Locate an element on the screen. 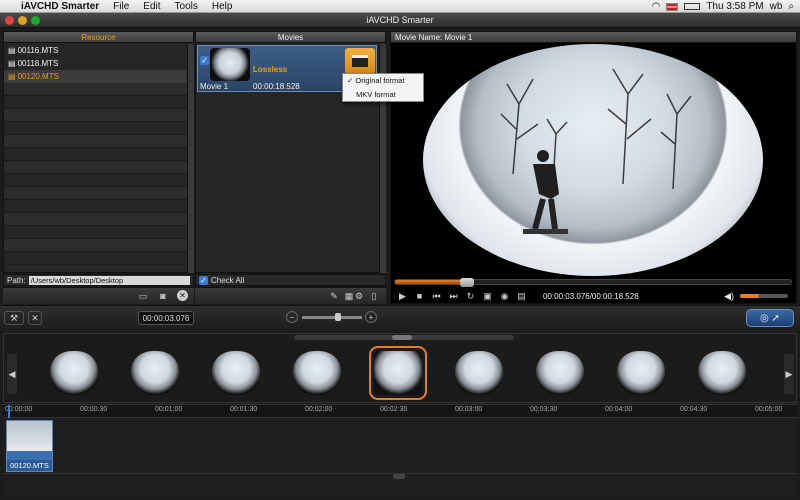 The height and width of the screenshot is (500, 800). movie-name: Movie 1 is located at coordinates (214, 86).